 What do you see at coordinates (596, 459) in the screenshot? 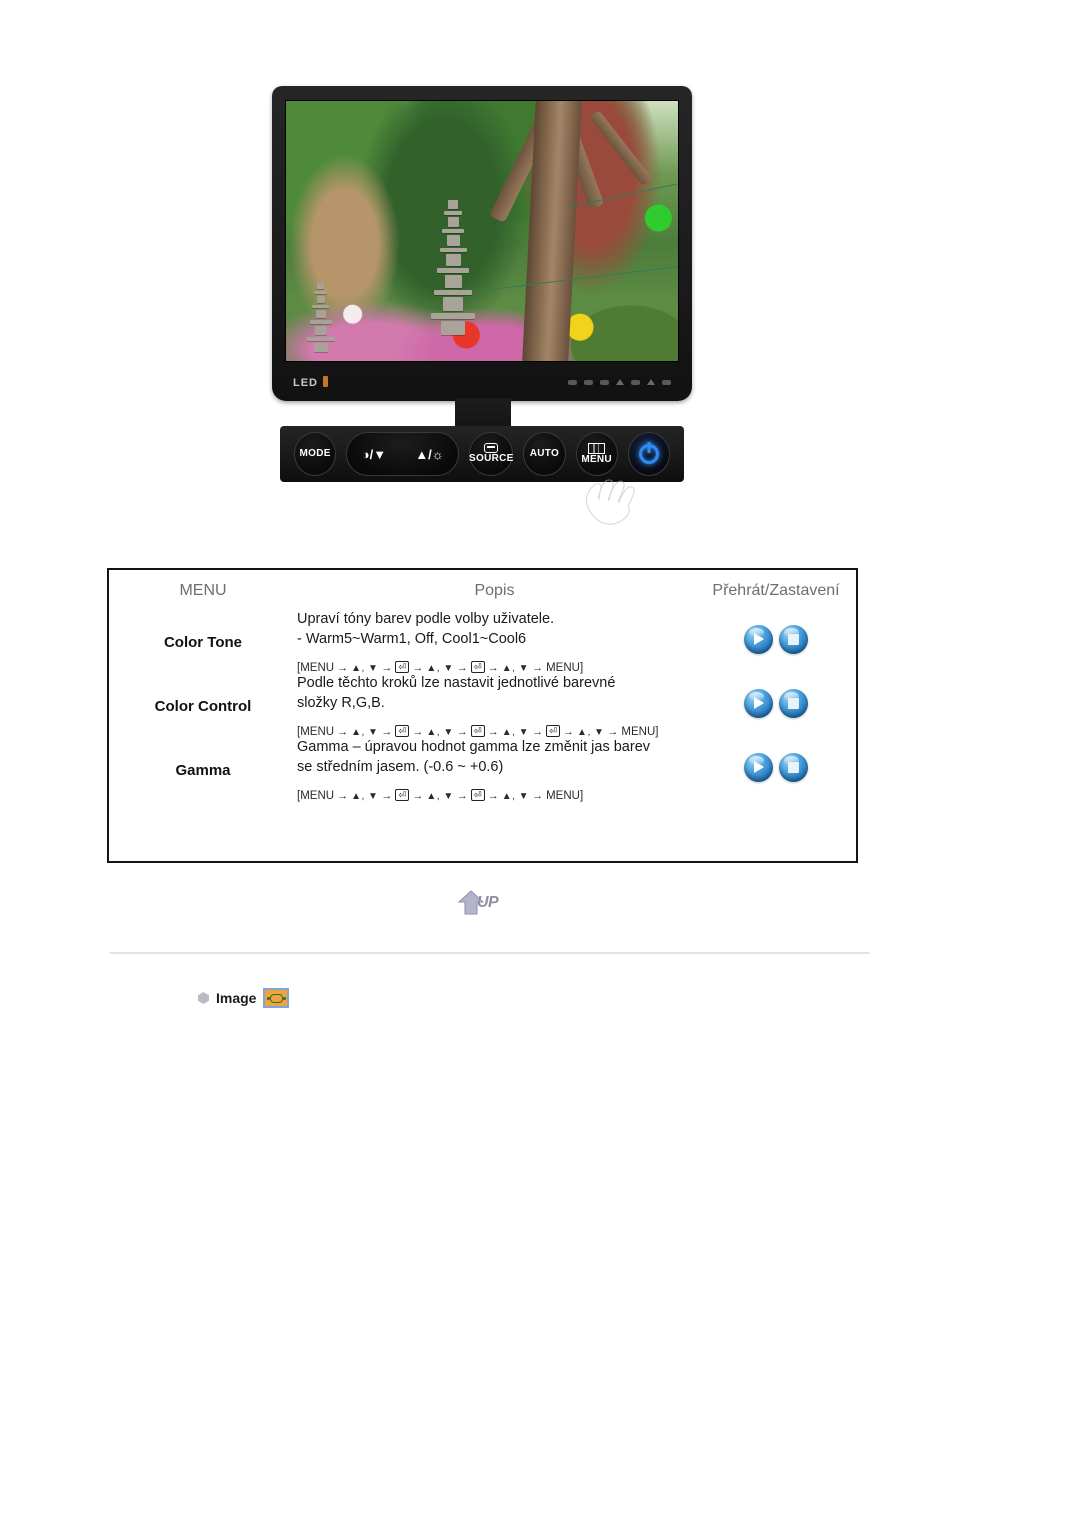
I see `menu-button-label: MENU` at bounding box center [596, 459].